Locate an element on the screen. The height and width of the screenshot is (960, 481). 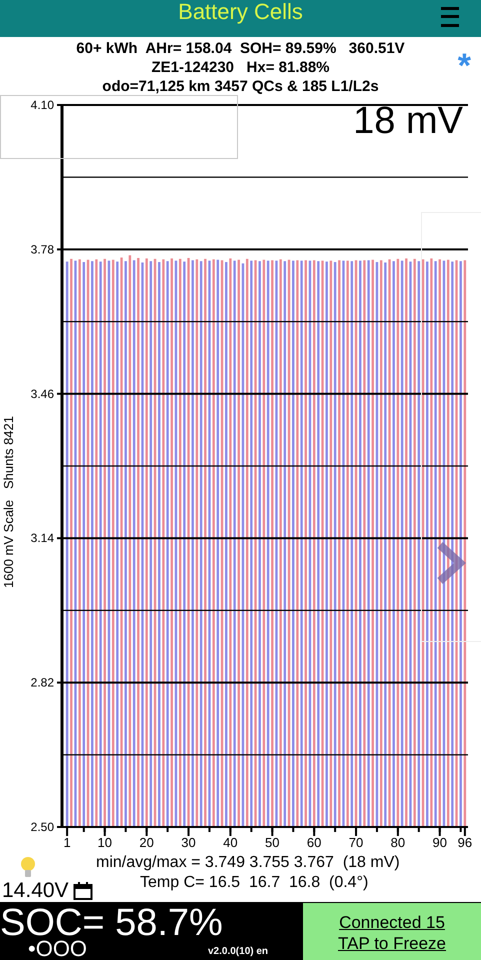
axis-label: 3.14 is located at coordinates (42, 538).